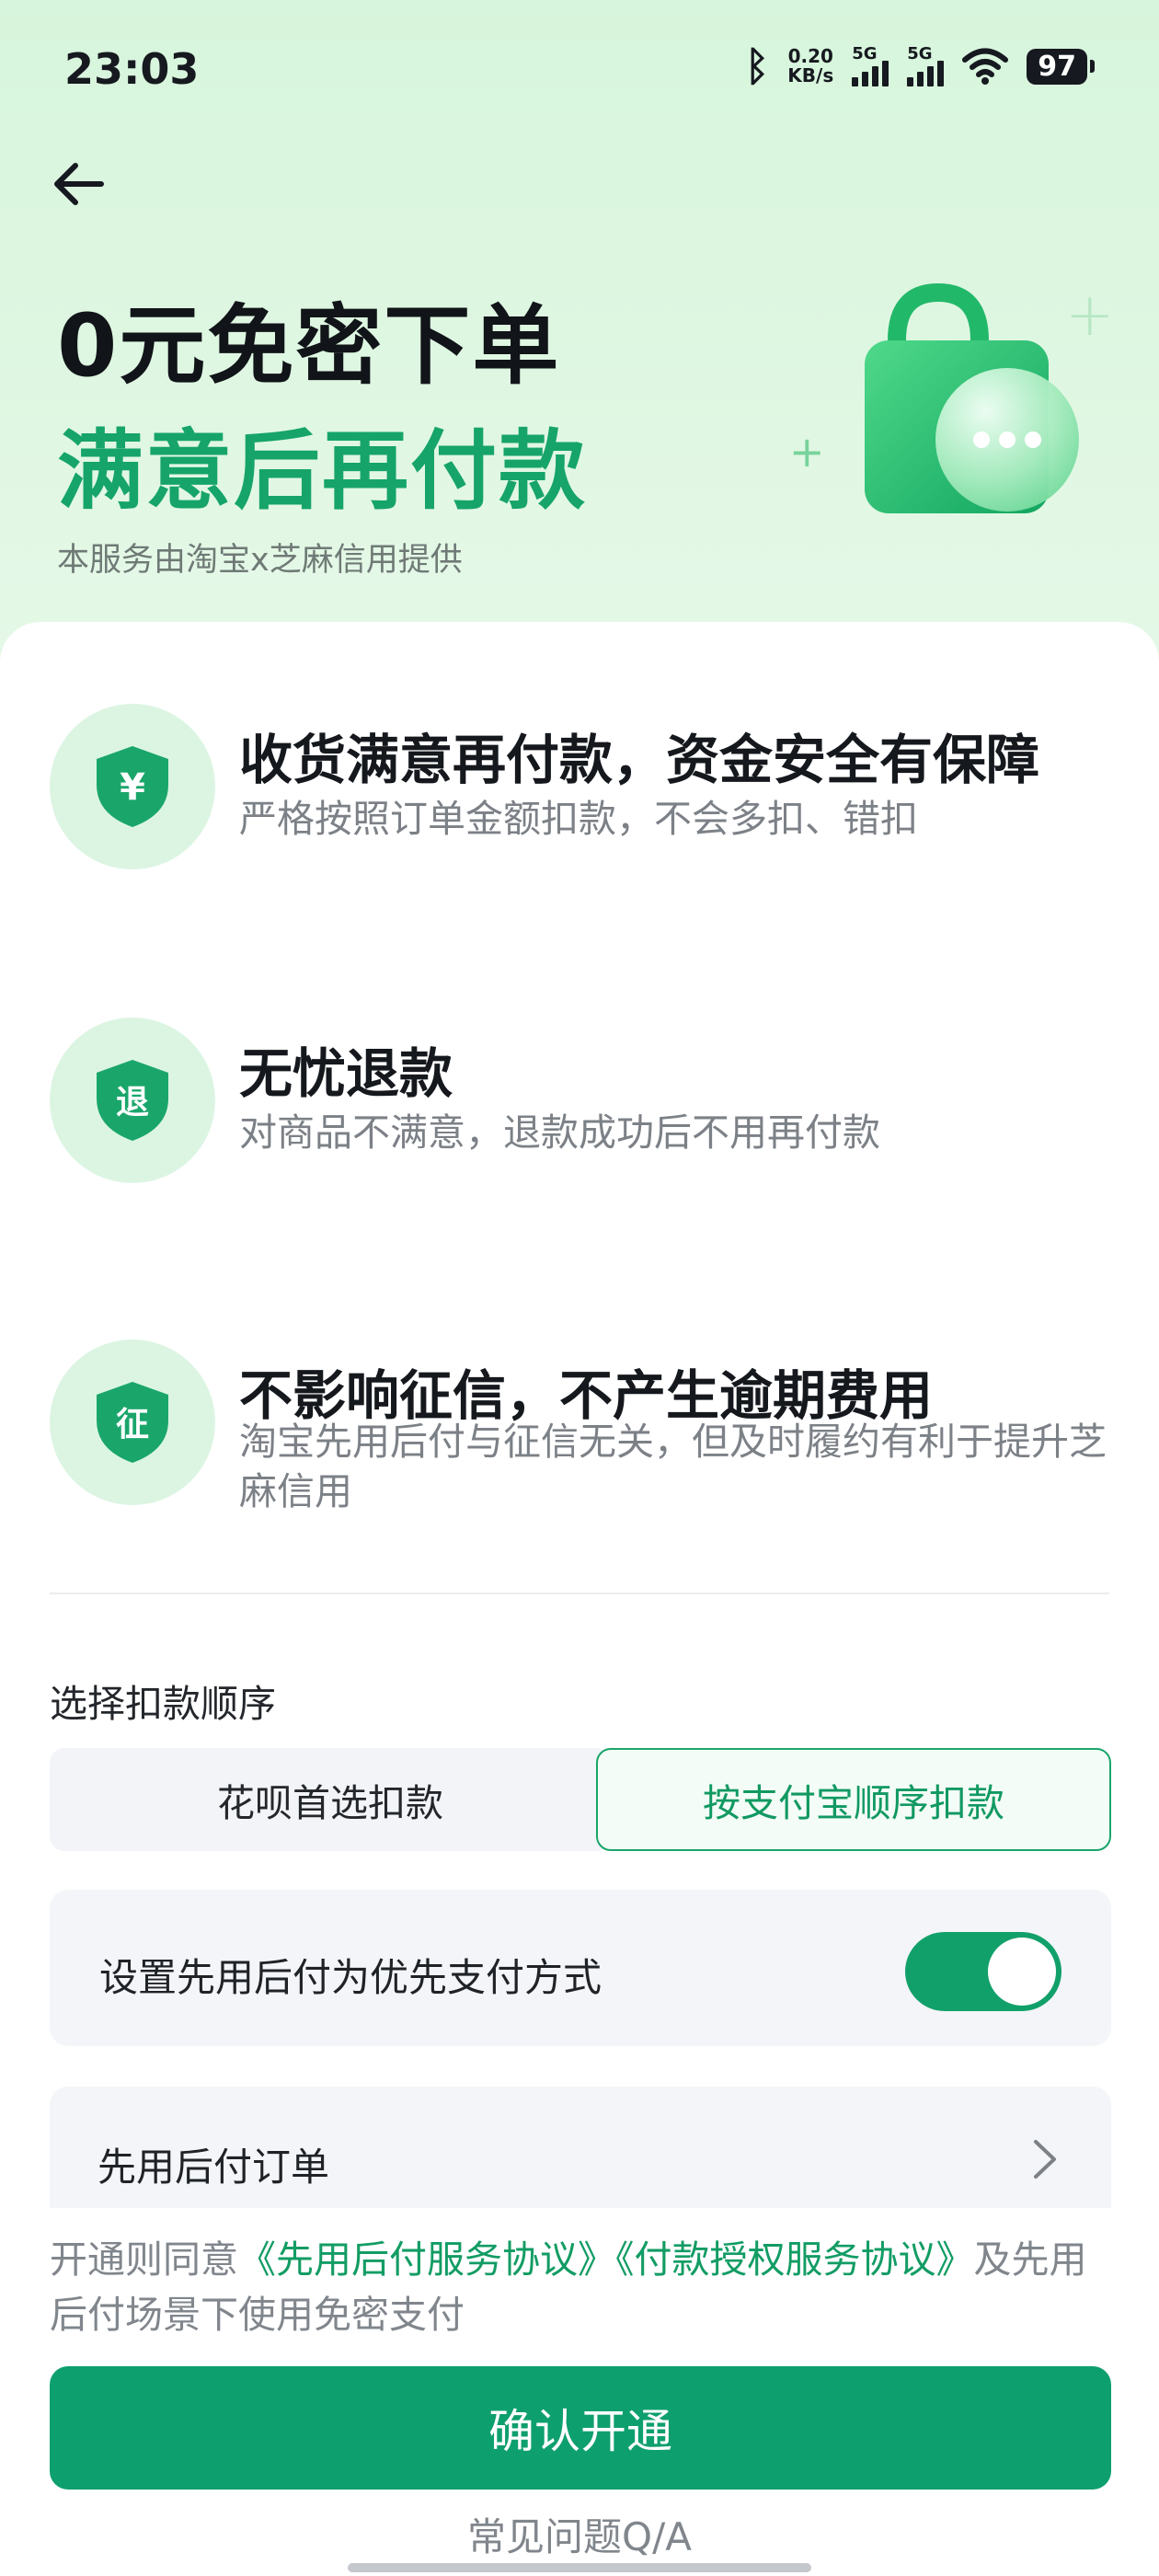 This screenshot has height=2576, width=1159. I want to click on orders-row: 先用后付订单, so click(580, 2147).